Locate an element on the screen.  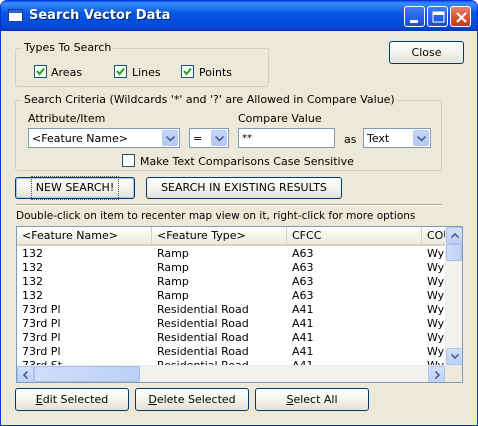
lines-checkbox is located at coordinates (120, 71).